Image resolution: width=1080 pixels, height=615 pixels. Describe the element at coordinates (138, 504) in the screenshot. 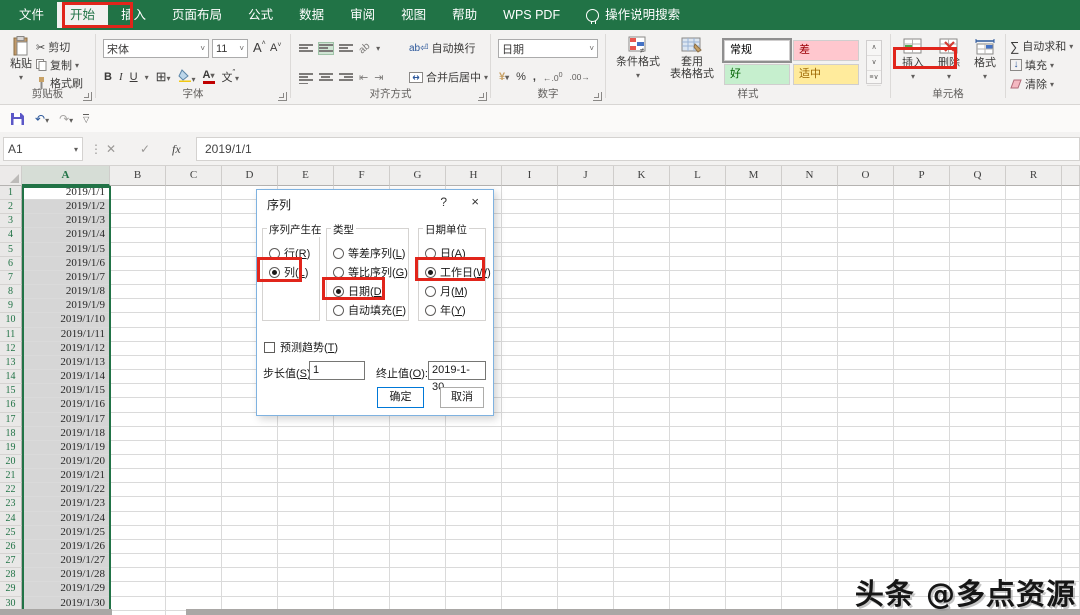

I see `cell-B23` at that location.